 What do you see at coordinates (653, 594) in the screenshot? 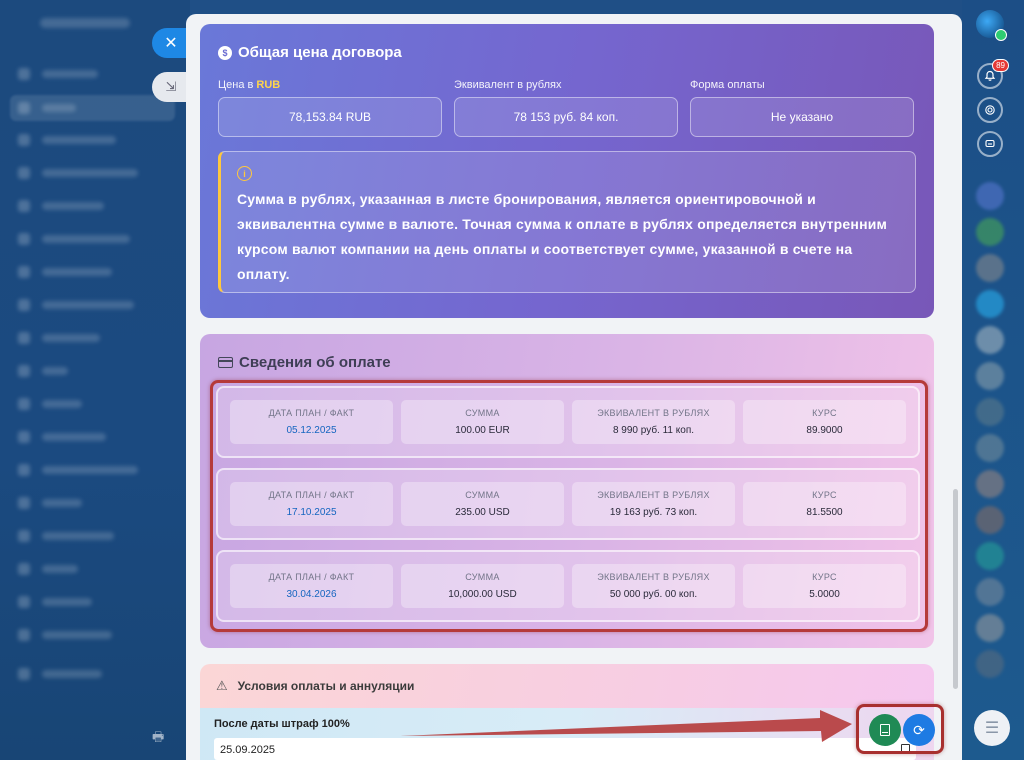
I see `payment-rub: 50 000 руб. 00 коп.` at bounding box center [653, 594].